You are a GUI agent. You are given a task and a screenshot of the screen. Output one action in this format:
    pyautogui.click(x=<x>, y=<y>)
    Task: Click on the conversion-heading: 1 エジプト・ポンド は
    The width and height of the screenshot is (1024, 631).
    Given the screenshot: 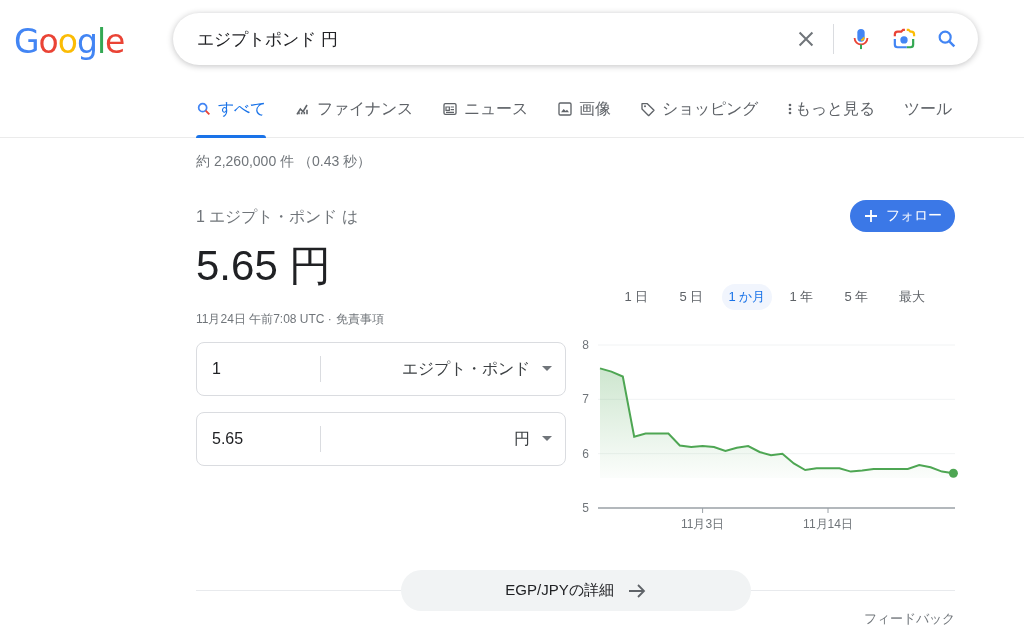 What is the action you would take?
    pyautogui.click(x=277, y=217)
    